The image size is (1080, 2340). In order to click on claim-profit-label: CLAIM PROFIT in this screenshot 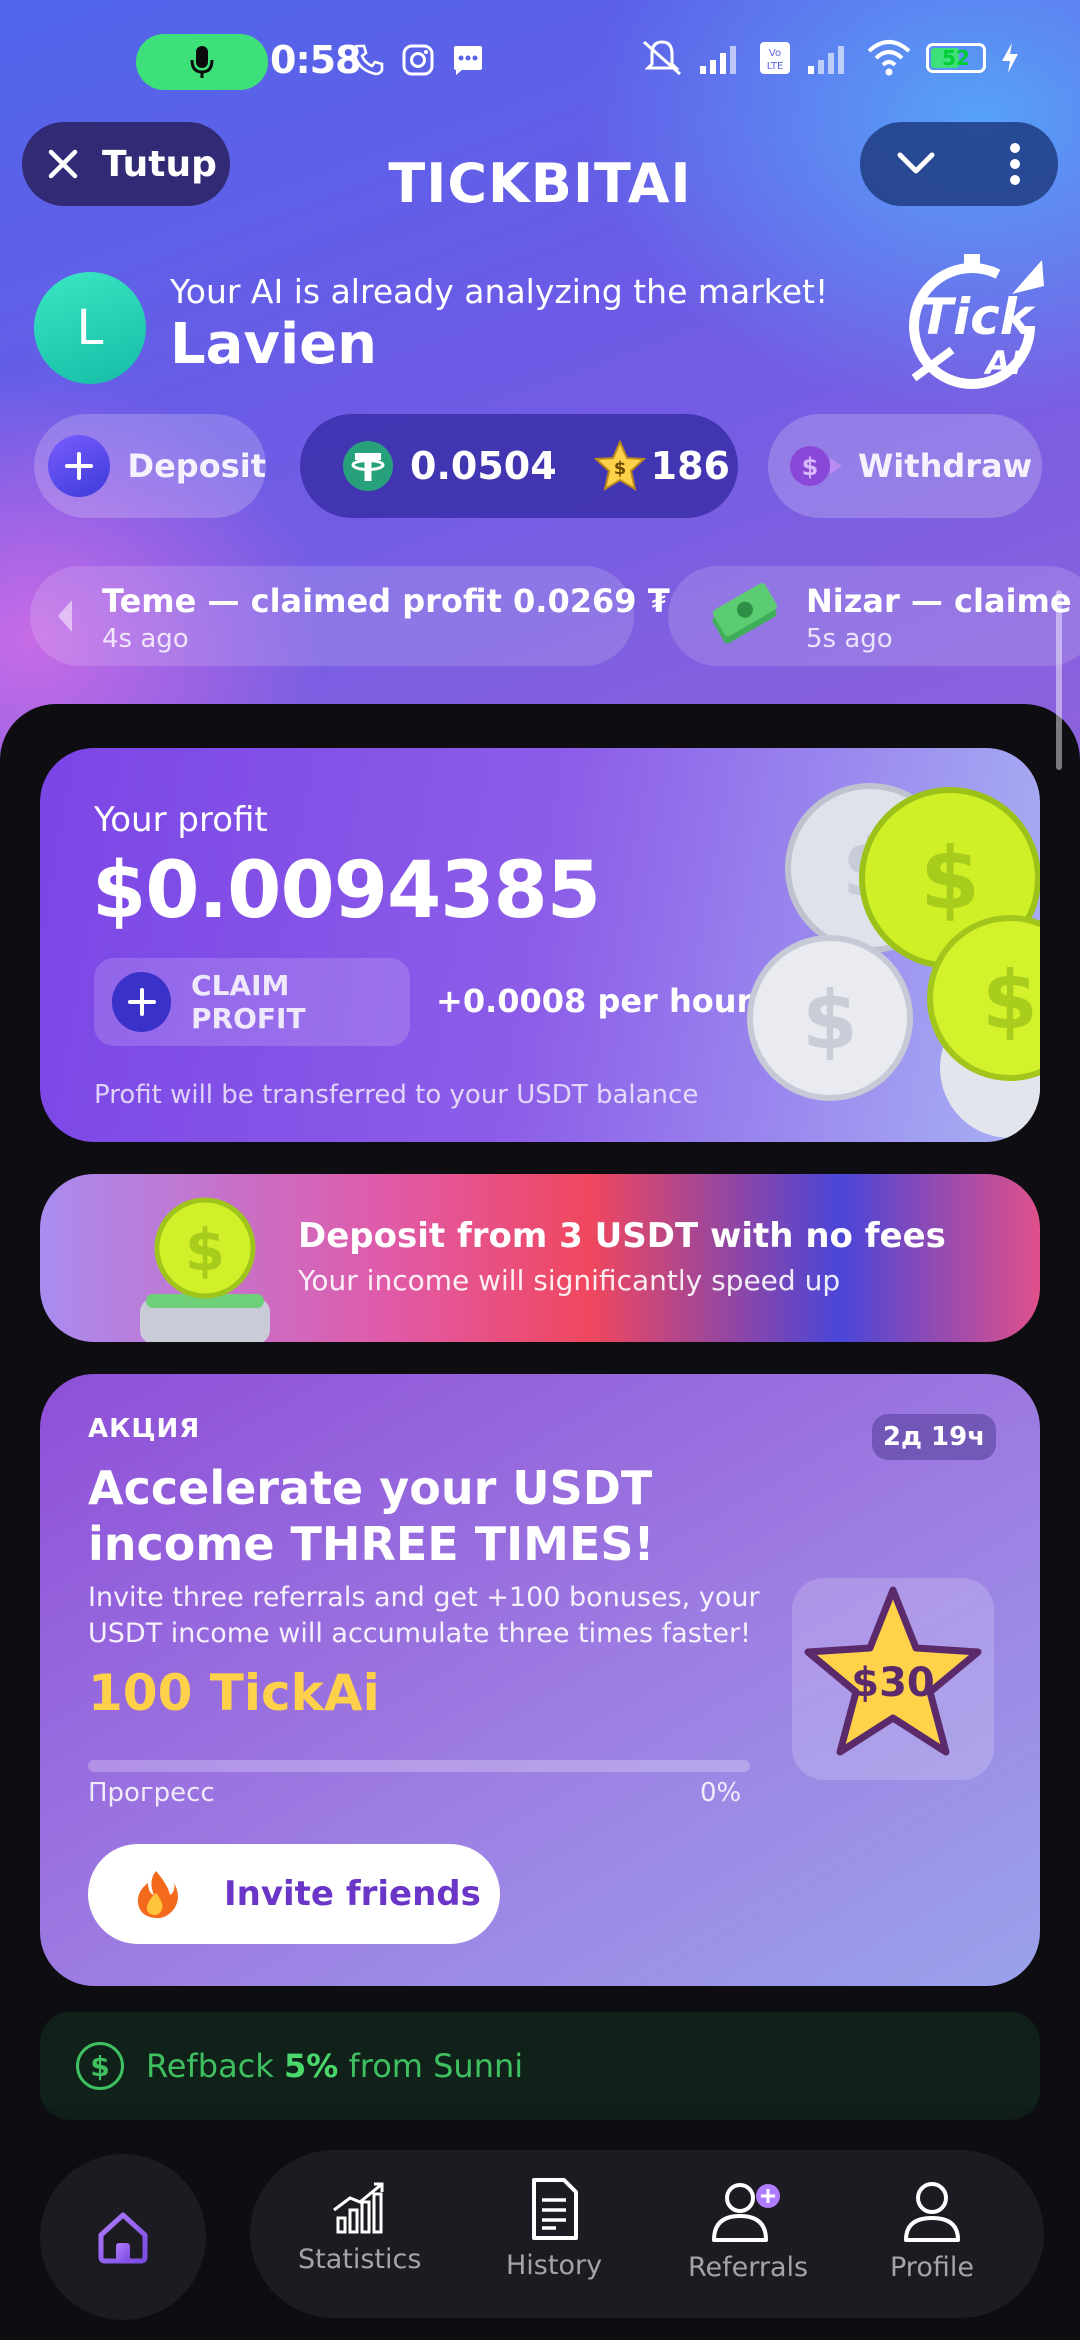, I will do `click(248, 1002)`.